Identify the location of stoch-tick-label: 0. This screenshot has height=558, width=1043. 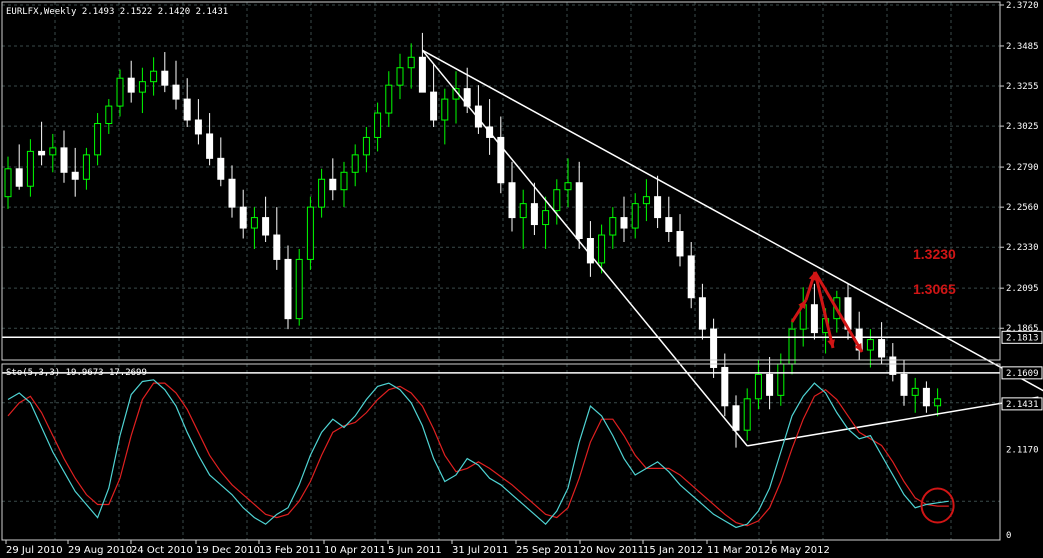
(1008, 536).